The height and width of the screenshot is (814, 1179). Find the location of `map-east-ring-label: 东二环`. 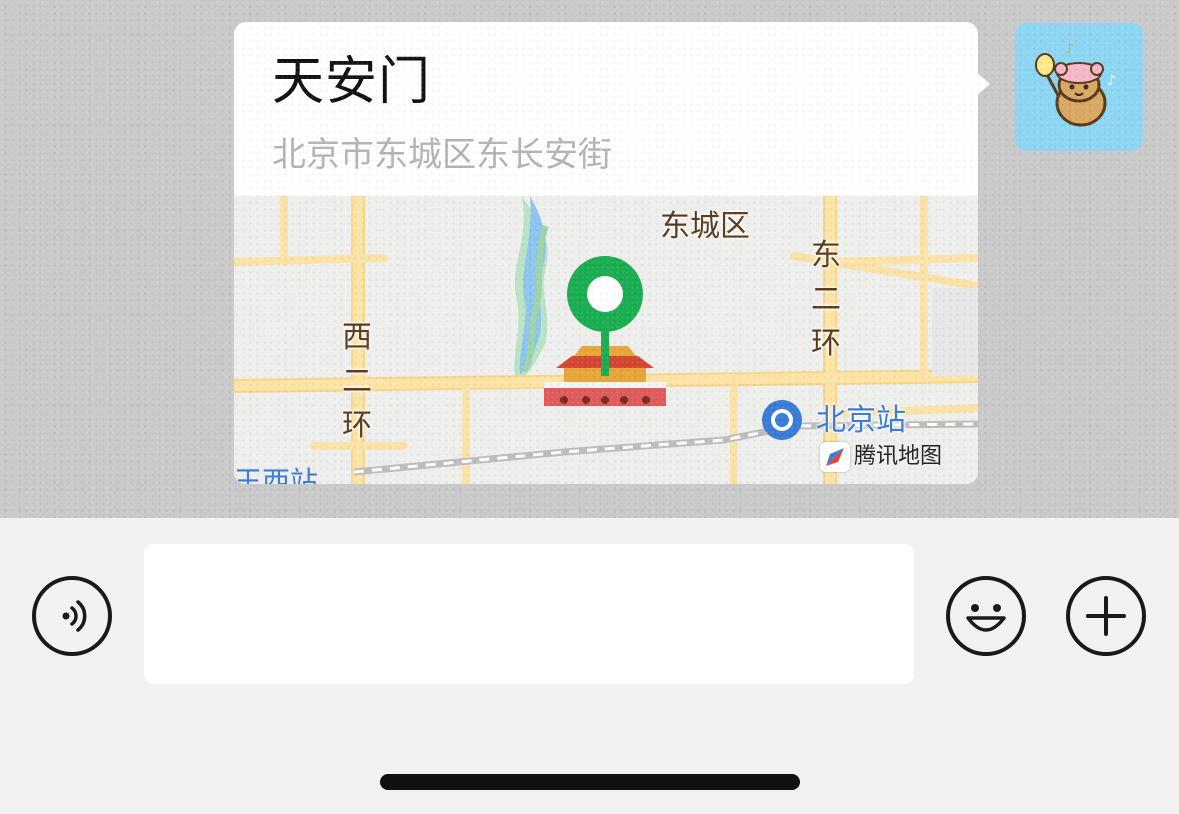

map-east-ring-label: 东二环 is located at coordinates (826, 299).